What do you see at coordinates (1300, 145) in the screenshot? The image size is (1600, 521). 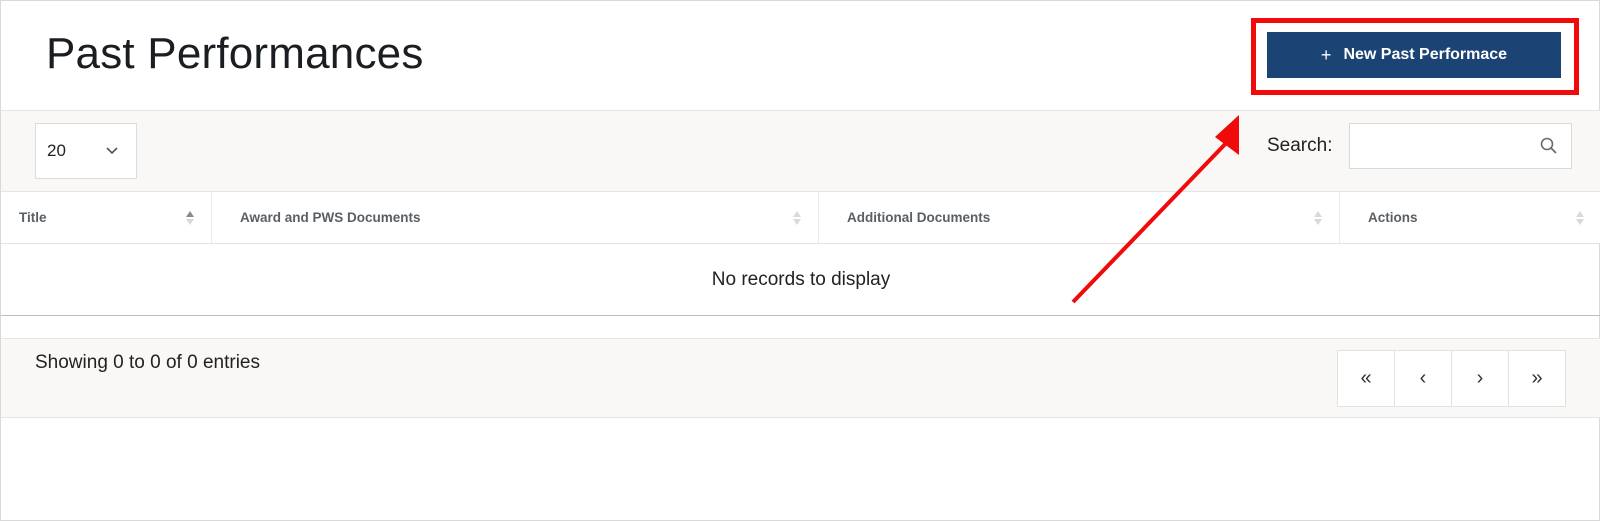 I see `search-label: Search:` at bounding box center [1300, 145].